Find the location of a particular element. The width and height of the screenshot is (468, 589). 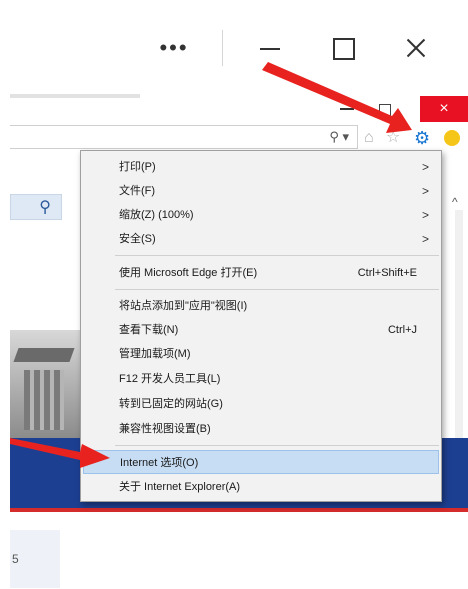

menu-item-internet-options: Internet 选项(O) is located at coordinates (261, 462).